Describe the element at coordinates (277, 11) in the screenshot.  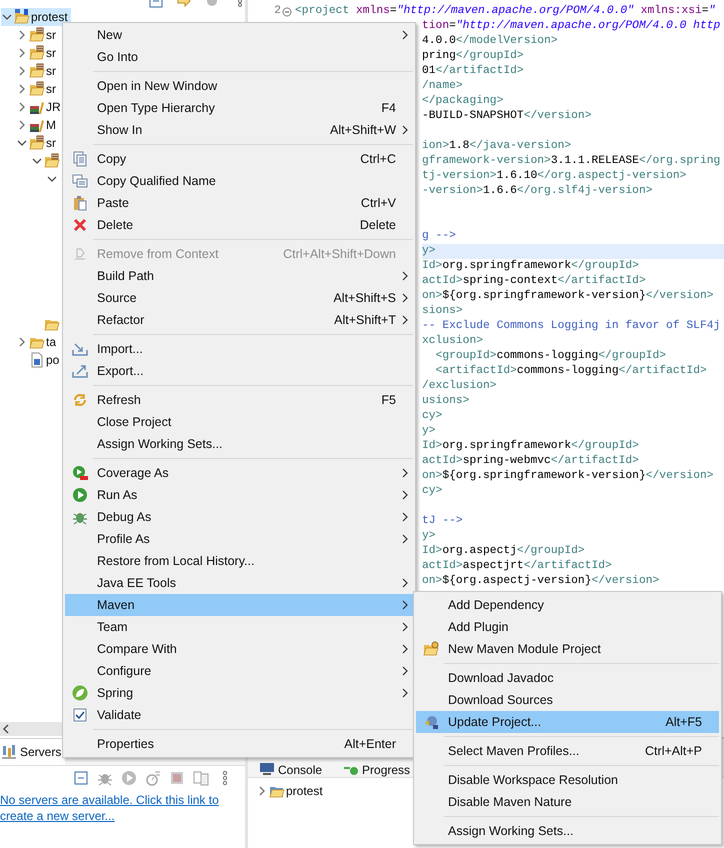
I see `line-number: 2` at that location.